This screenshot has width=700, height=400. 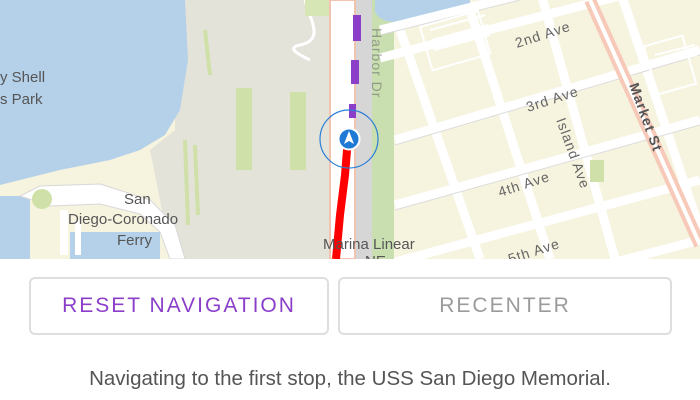 What do you see at coordinates (369, 244) in the screenshot?
I see `map-label-trolley-line1: Marina Linear` at bounding box center [369, 244].